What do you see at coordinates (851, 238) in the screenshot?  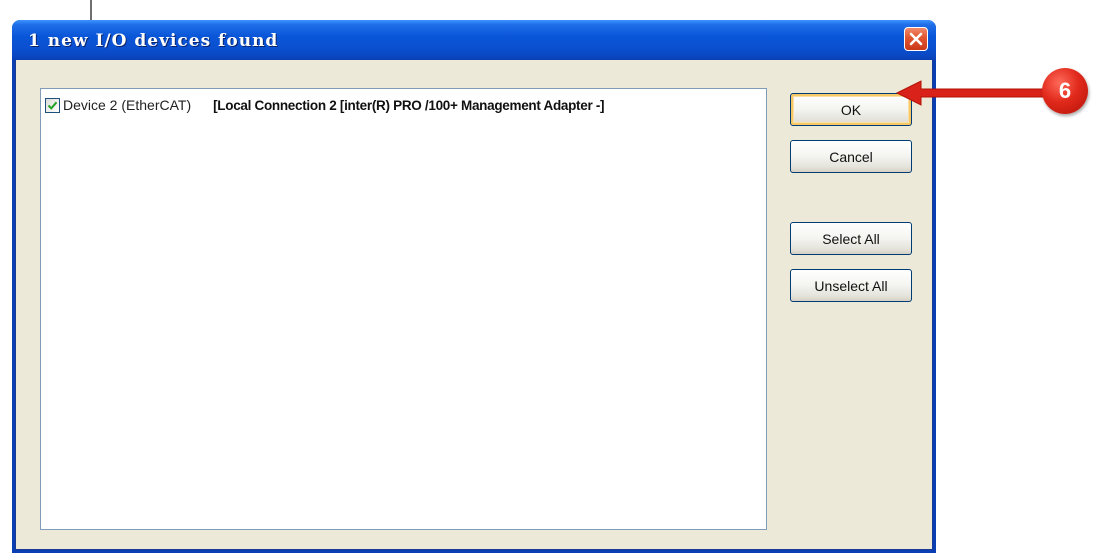 I see `select-all-button: Select All` at bounding box center [851, 238].